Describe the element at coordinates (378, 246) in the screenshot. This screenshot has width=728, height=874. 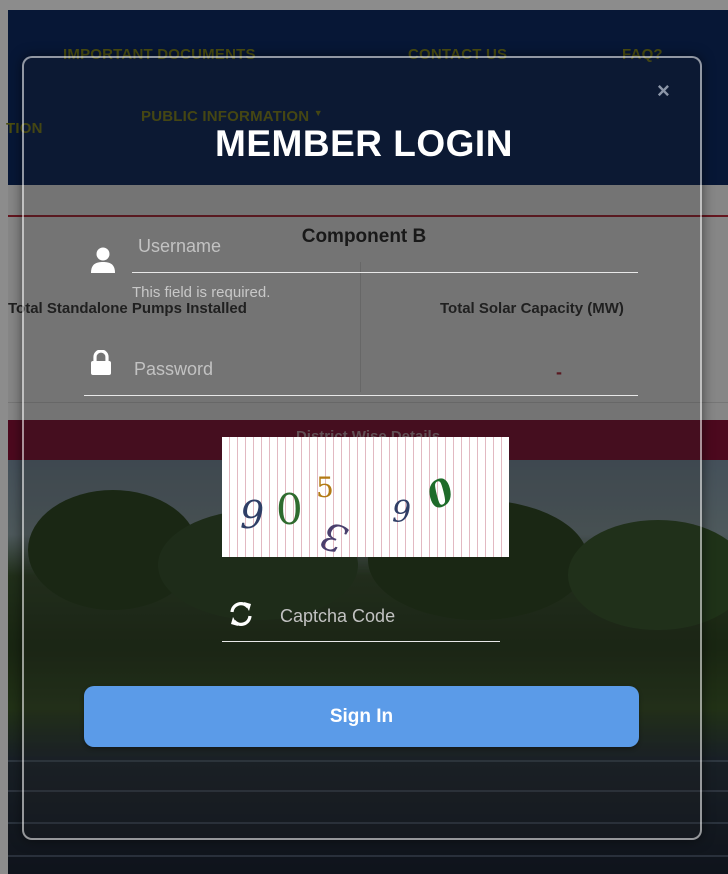
I see `username-input` at that location.